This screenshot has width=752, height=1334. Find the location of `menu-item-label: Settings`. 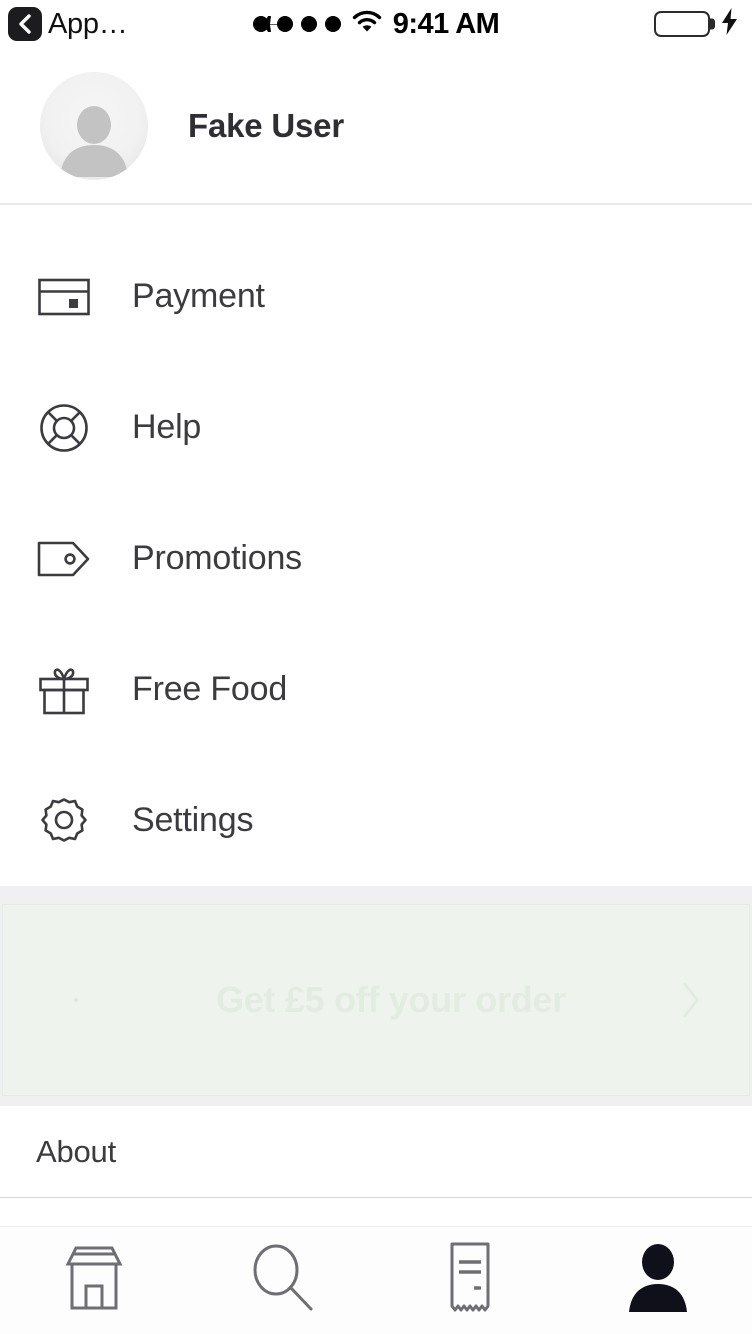

menu-item-label: Settings is located at coordinates (193, 820).